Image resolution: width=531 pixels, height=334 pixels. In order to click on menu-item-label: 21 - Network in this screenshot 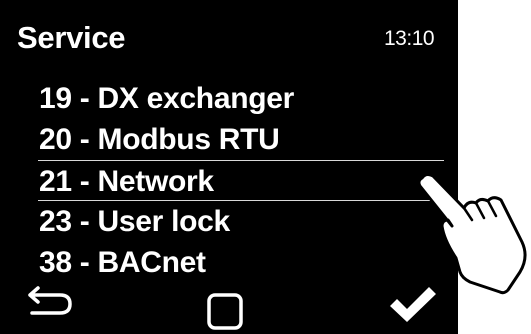, I will do `click(126, 181)`.